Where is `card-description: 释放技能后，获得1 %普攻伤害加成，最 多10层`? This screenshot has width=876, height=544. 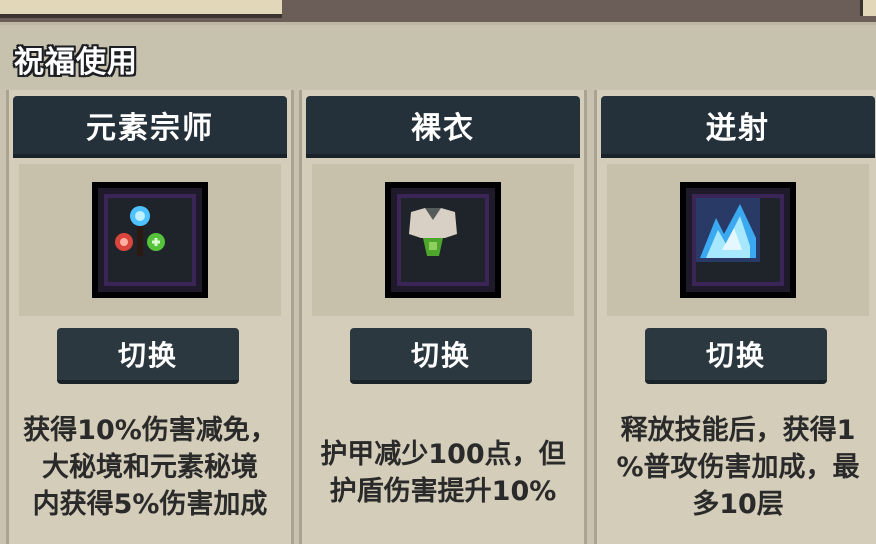 card-description: 释放技能后，获得1 %普攻伤害加成，最 多10层 is located at coordinates (738, 467).